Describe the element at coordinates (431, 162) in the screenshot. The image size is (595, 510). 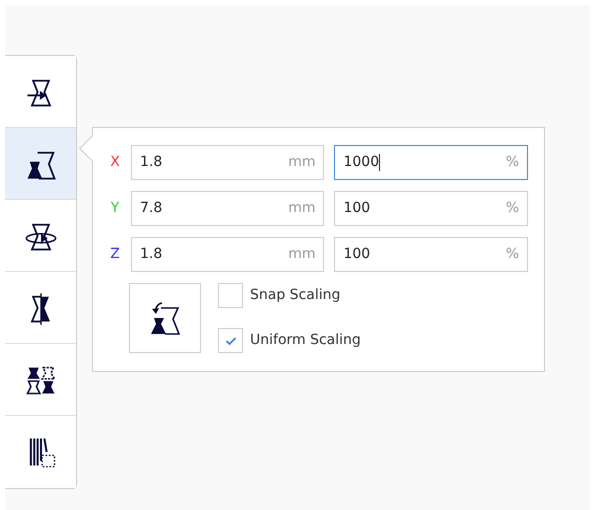
I see `percent-field: 1000 %` at that location.